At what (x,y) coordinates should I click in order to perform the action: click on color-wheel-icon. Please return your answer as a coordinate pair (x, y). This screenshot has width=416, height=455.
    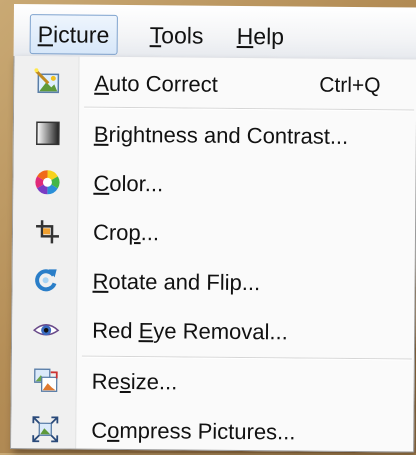
    Looking at the image, I should click on (47, 182).